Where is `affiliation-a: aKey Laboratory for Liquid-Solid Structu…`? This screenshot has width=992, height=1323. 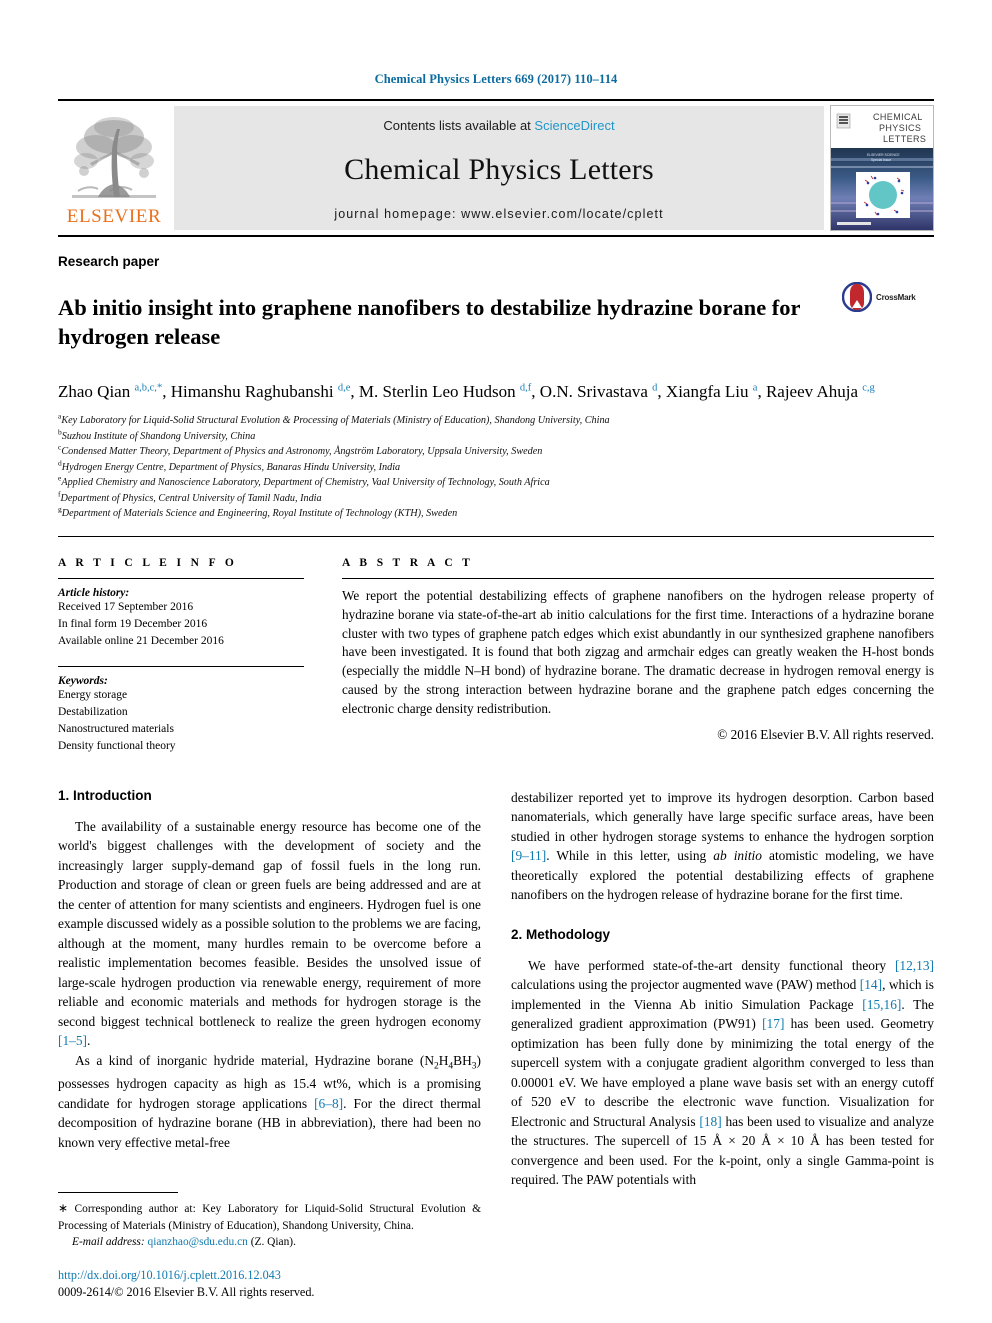 affiliation-a: aKey Laboratory for Liquid-Solid Structu… is located at coordinates (334, 419).